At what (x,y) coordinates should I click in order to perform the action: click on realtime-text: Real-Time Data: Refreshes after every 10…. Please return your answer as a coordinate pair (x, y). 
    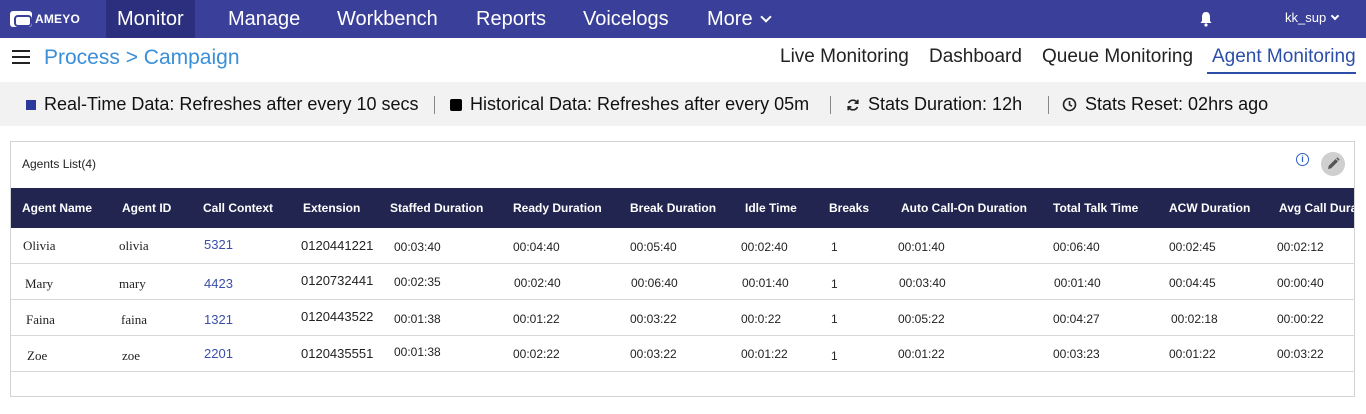
    Looking at the image, I should click on (231, 104).